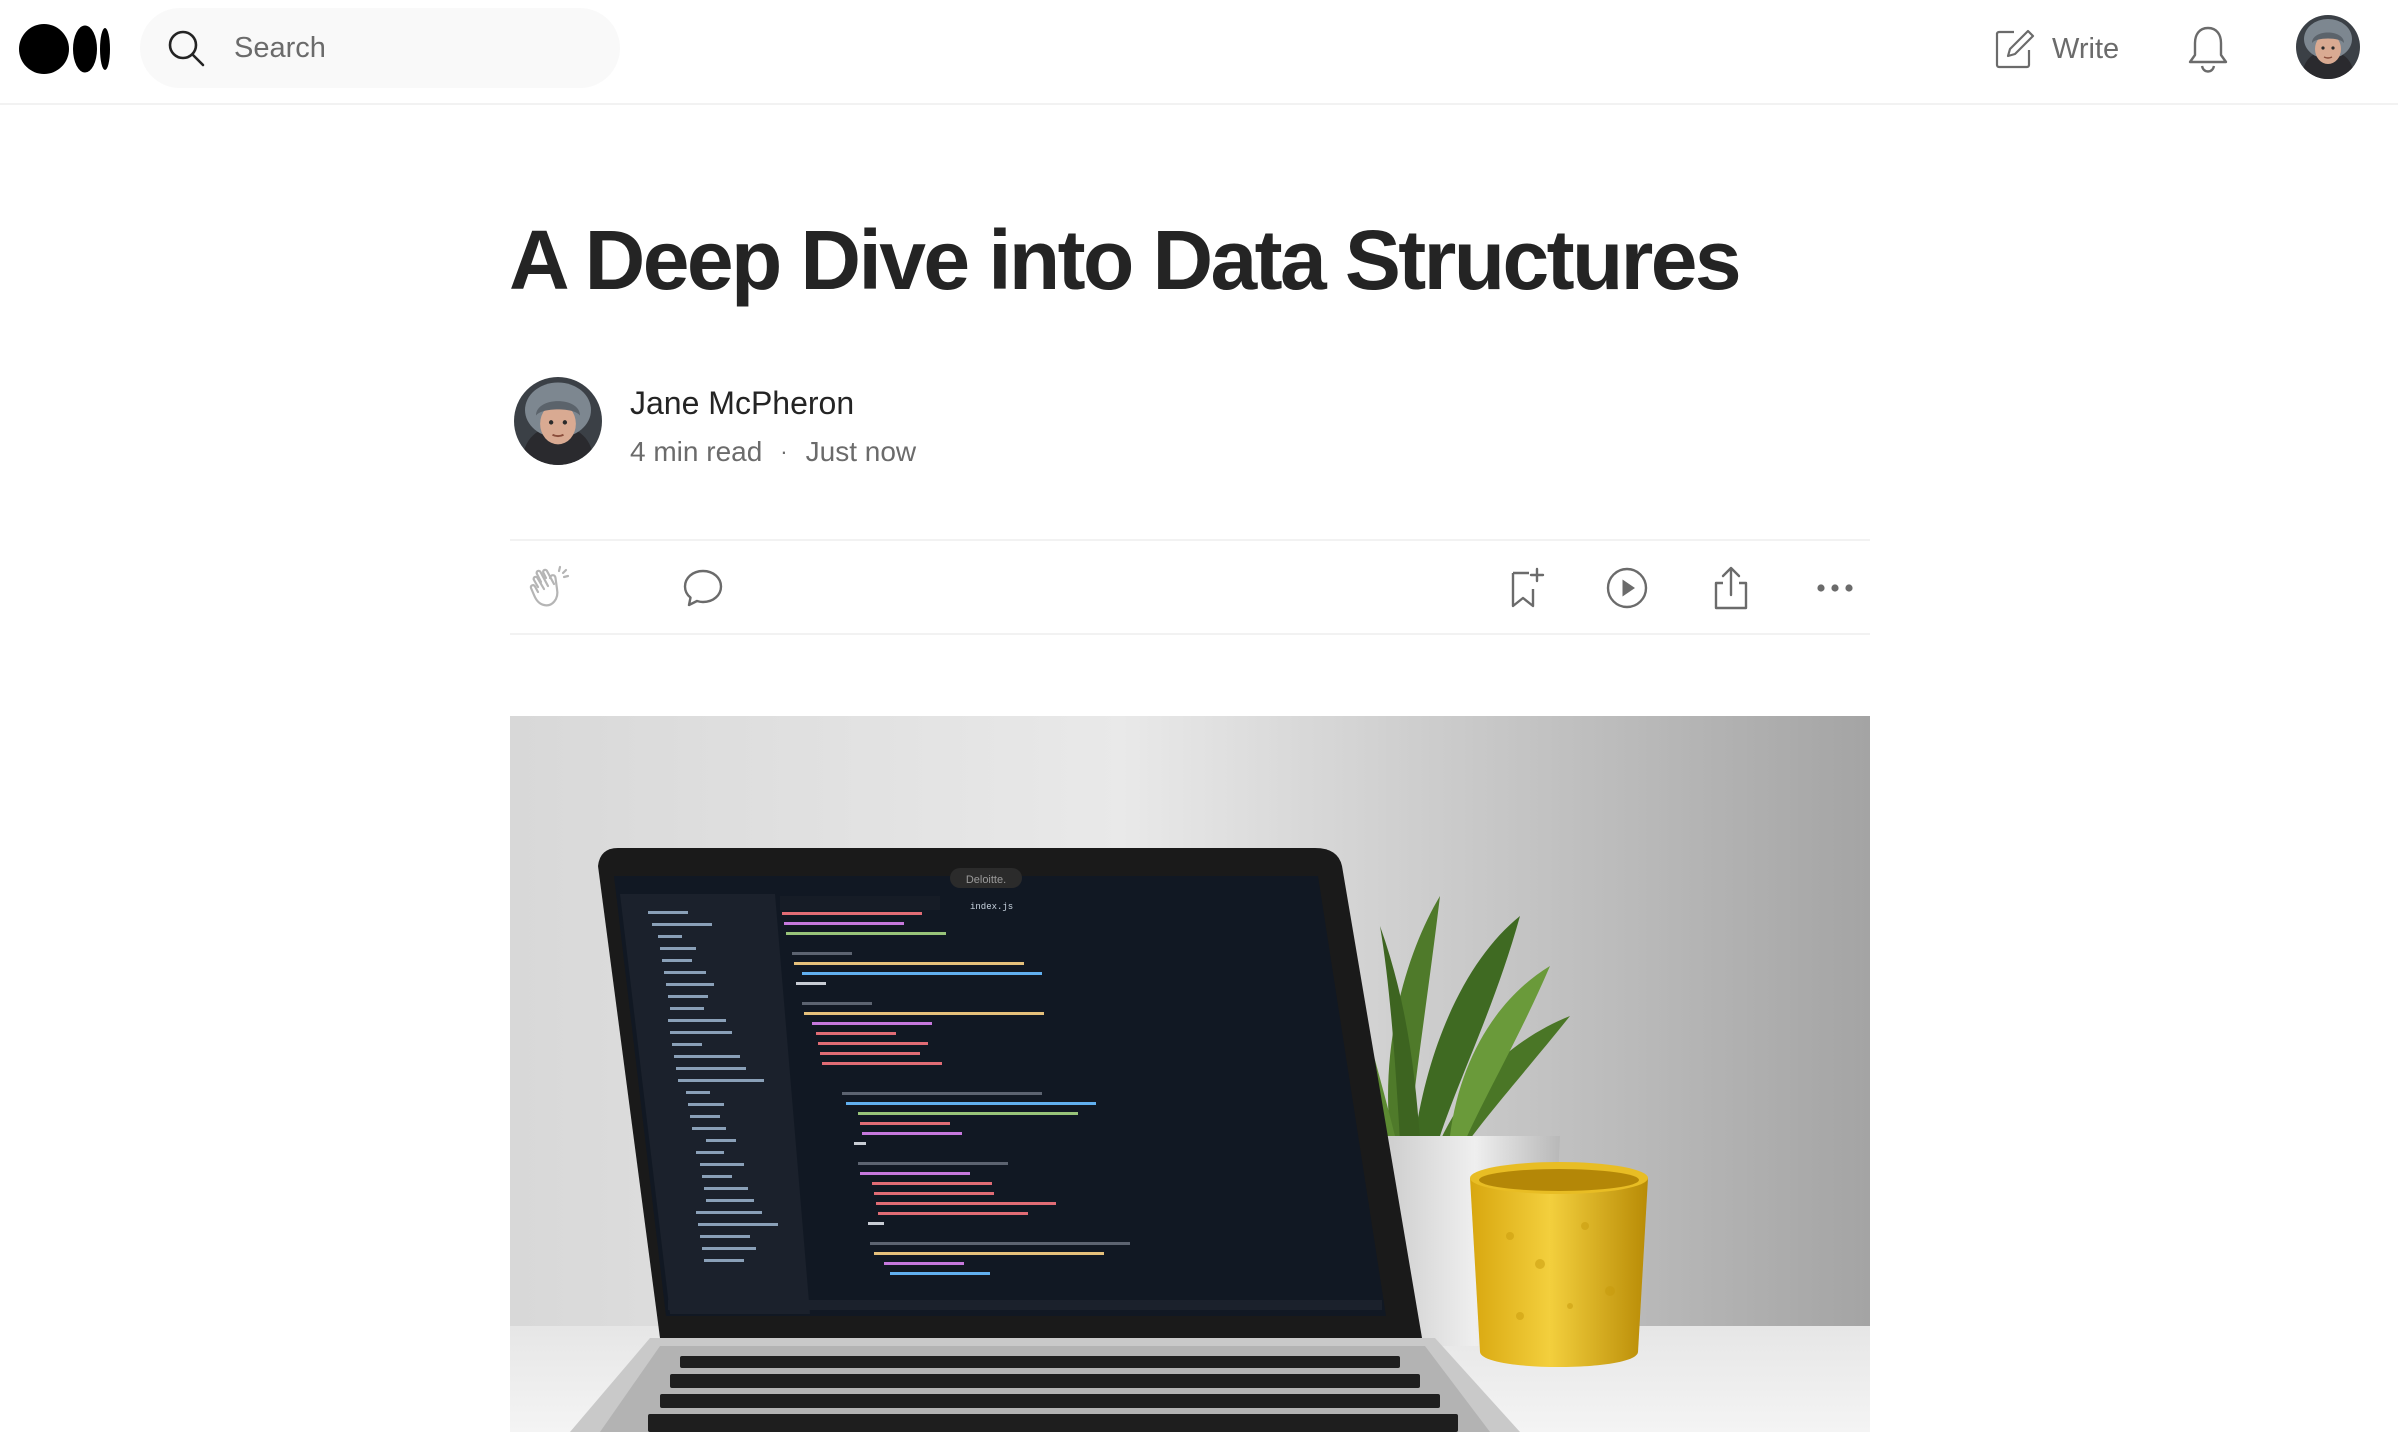 This screenshot has height=1432, width=2398. Describe the element at coordinates (1199, 52) in the screenshot. I see `top-navigation-bar: Write` at that location.